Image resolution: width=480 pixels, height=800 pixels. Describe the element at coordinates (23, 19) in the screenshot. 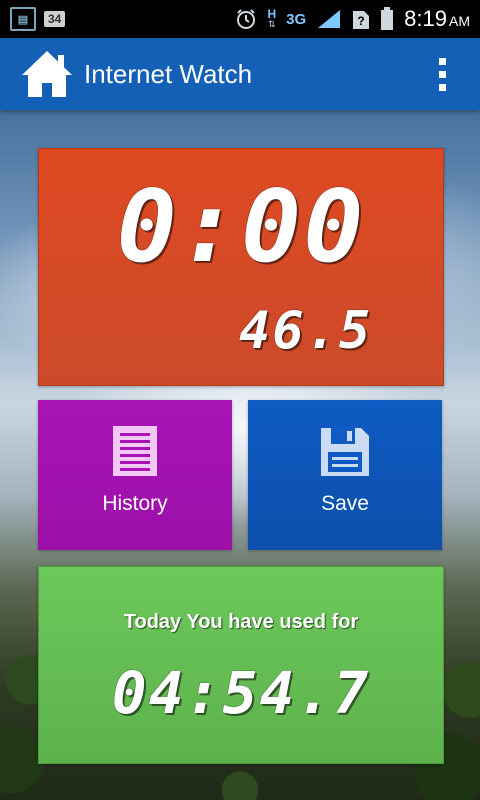

I see `sim-card-icon: ▤` at that location.